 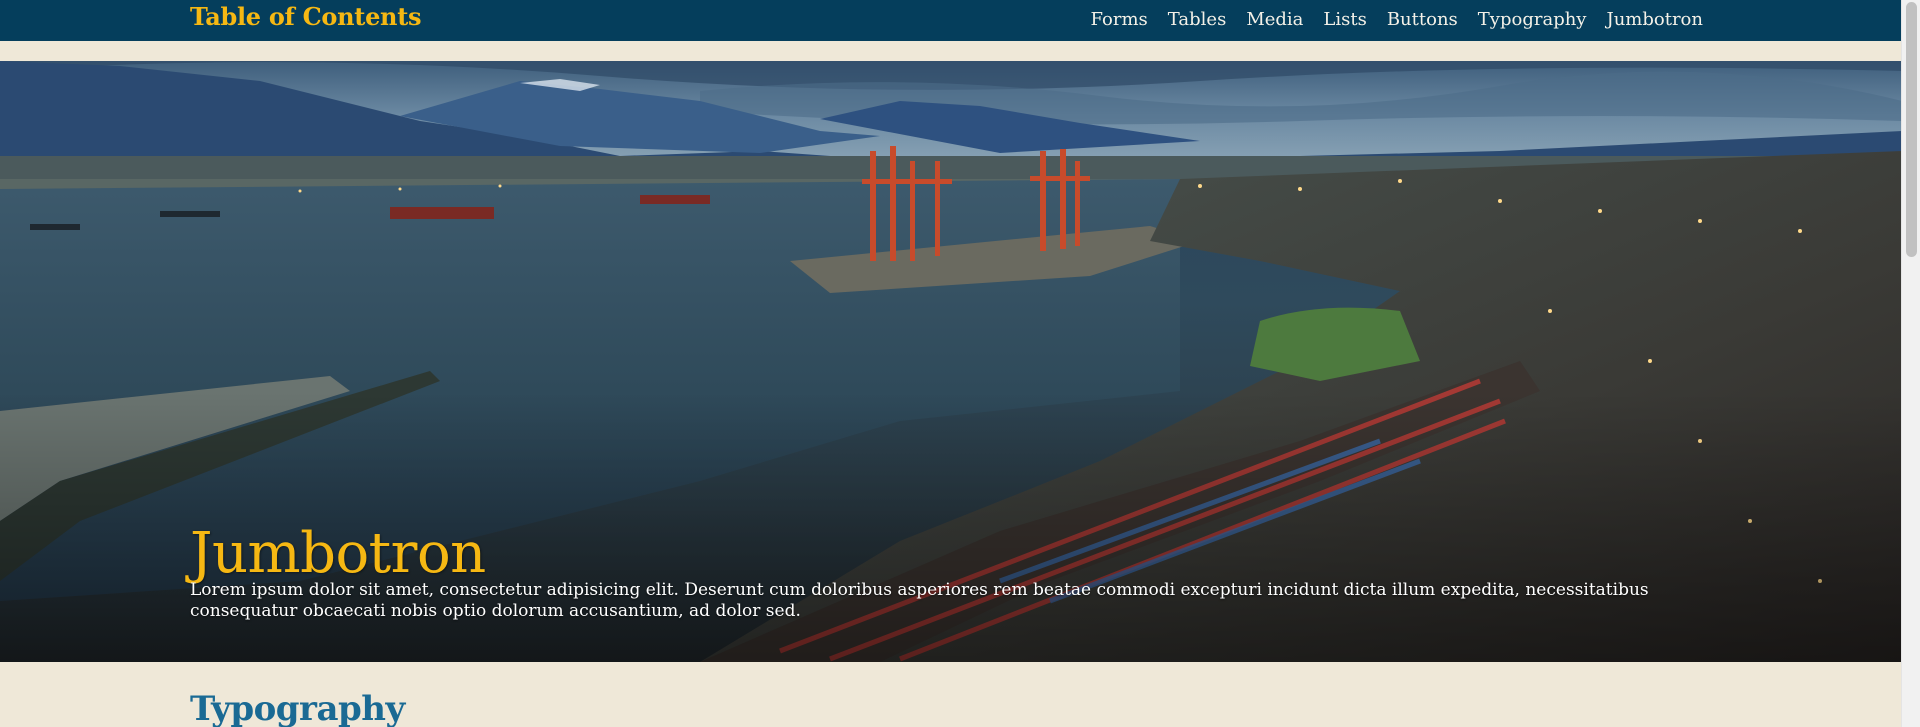 What do you see at coordinates (1197, 20) in the screenshot?
I see `nav-link-tables: Tables` at bounding box center [1197, 20].